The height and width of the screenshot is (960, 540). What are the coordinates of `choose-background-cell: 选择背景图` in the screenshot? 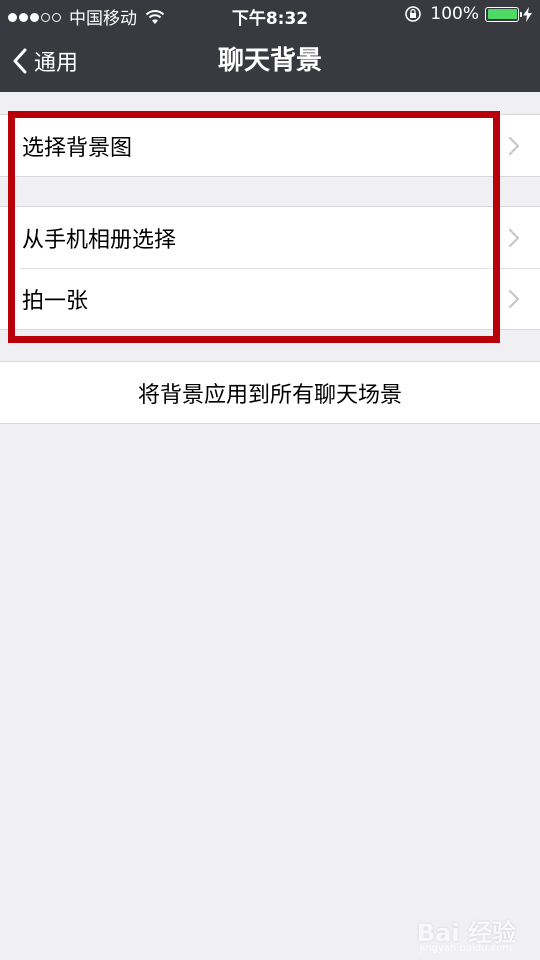 It's located at (270, 145).